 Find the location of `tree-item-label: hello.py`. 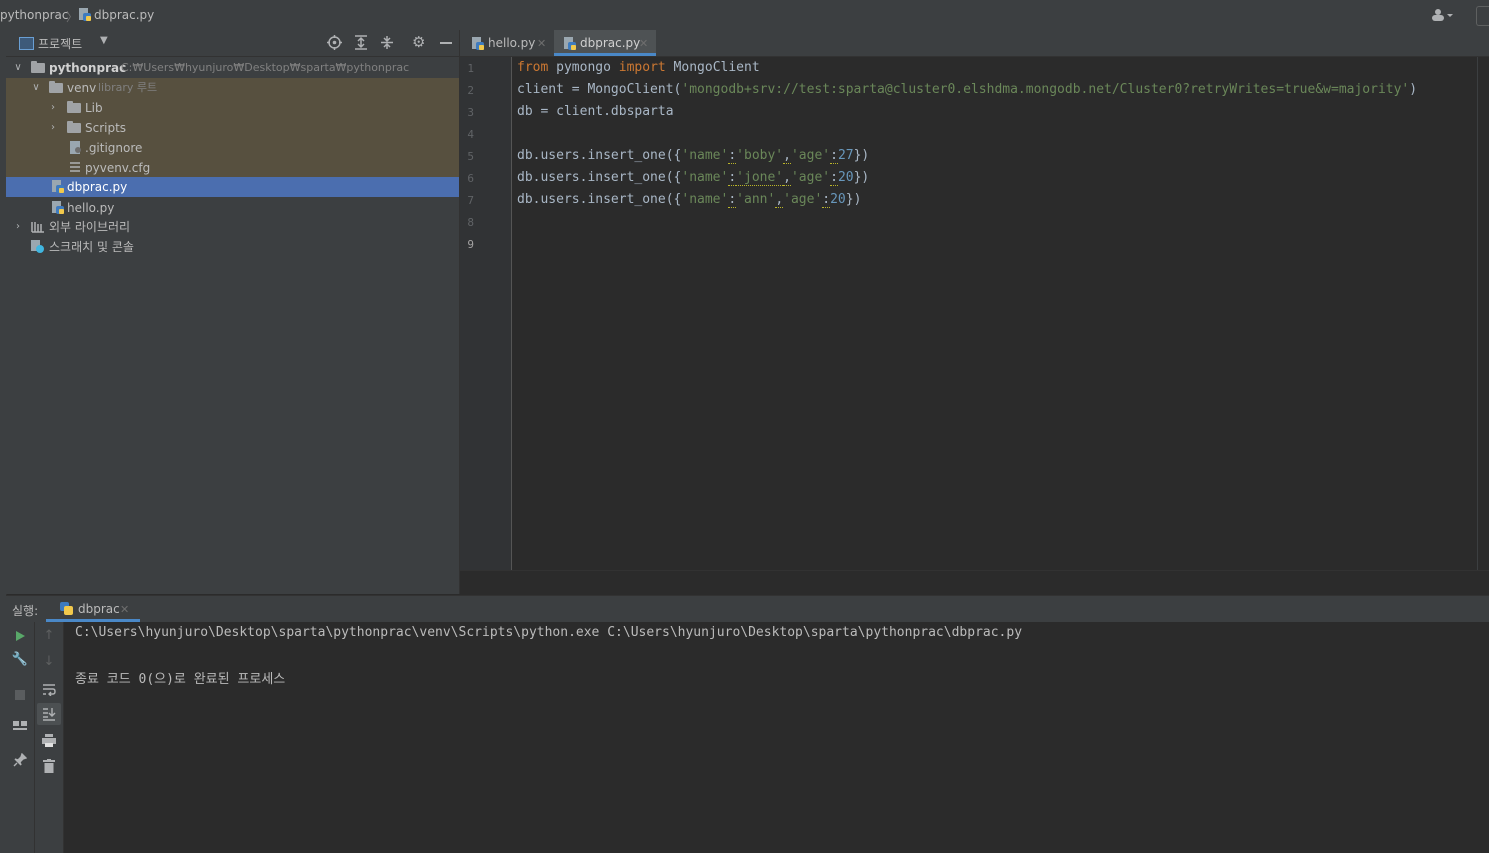

tree-item-label: hello.py is located at coordinates (91, 208).